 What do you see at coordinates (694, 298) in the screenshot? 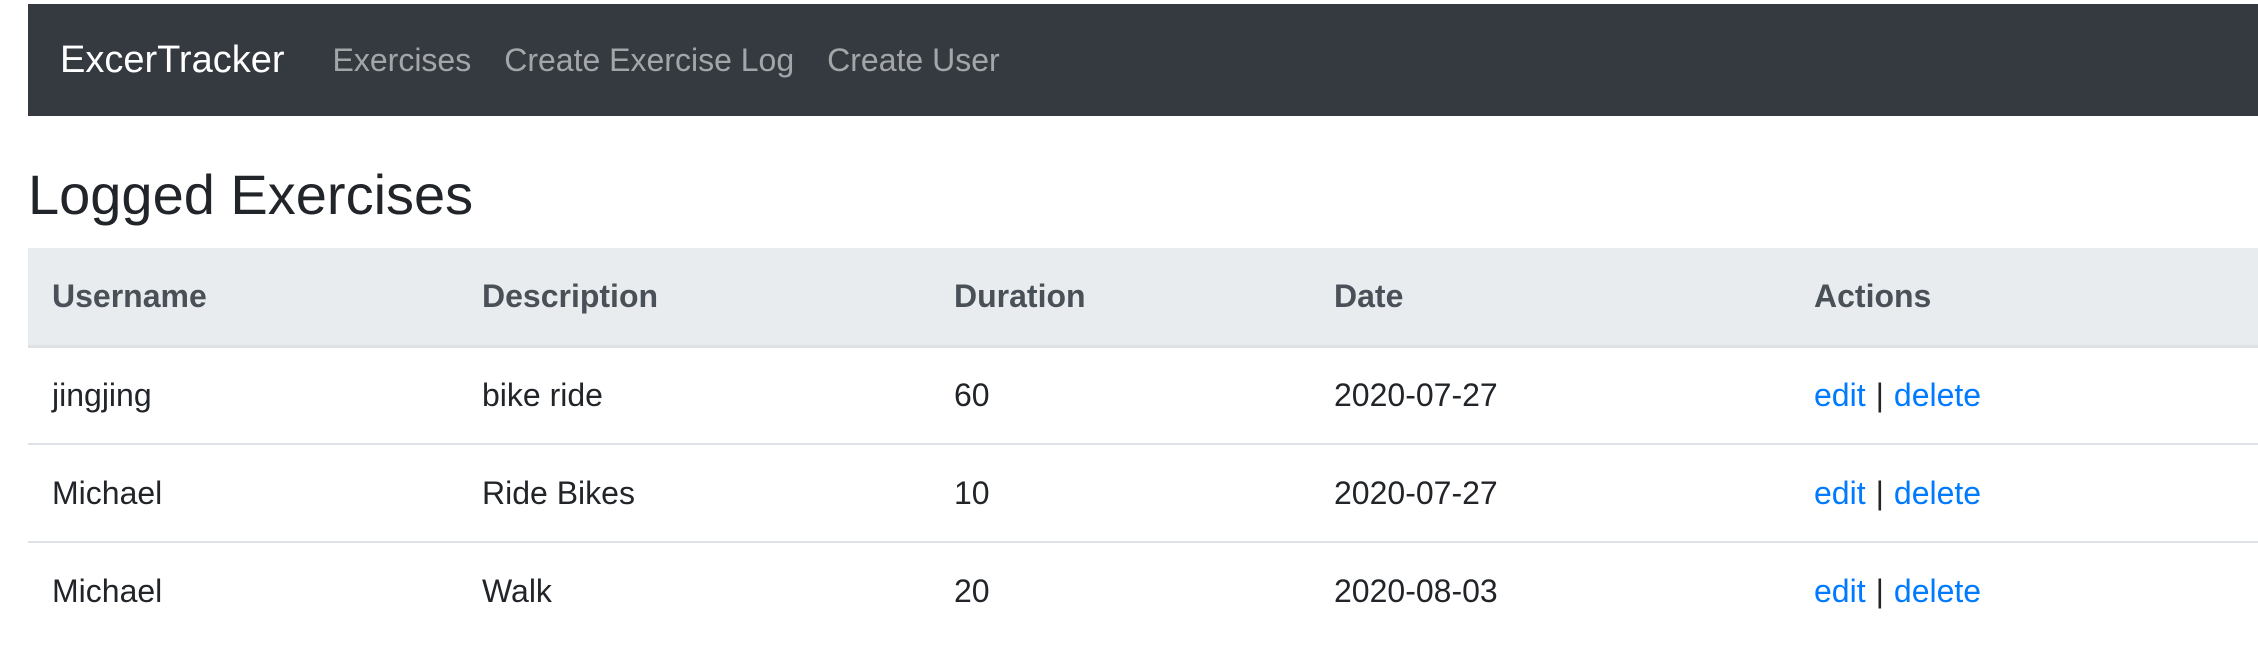
I see `column-header-description: Description` at bounding box center [694, 298].